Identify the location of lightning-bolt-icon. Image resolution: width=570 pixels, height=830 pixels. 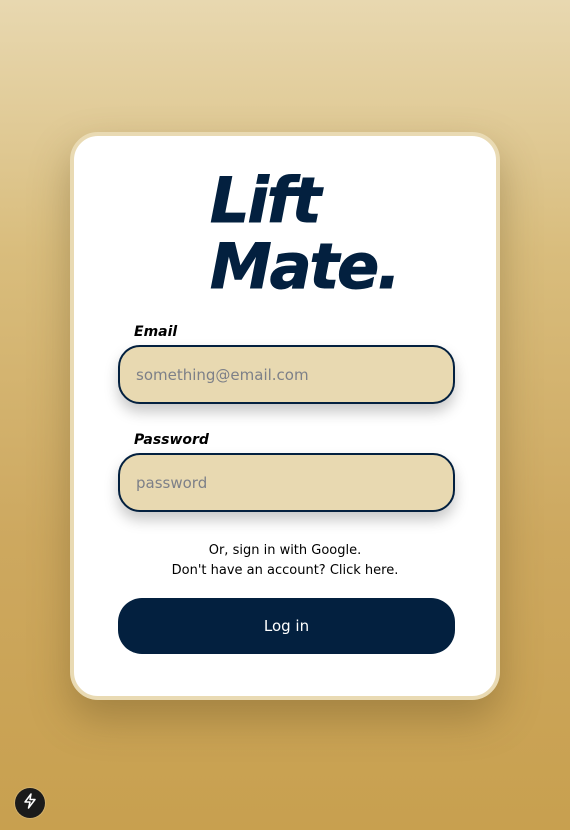
(30, 803).